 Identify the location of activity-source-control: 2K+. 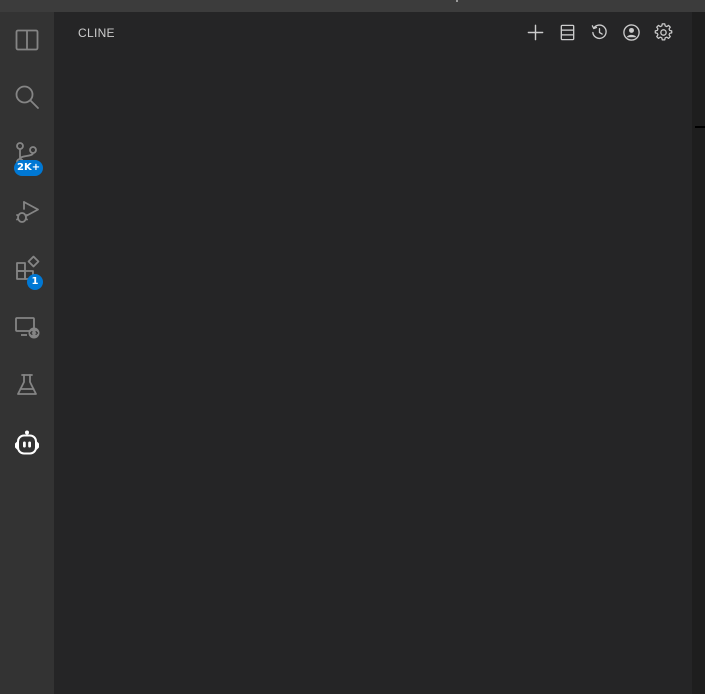
(27, 154).